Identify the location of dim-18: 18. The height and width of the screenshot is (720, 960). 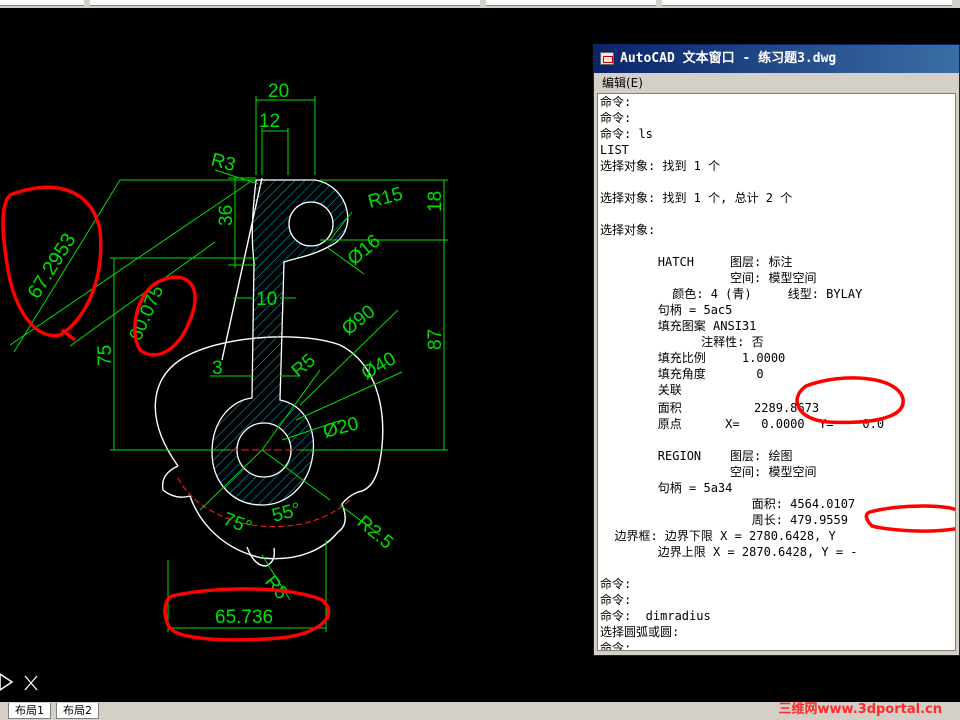
(435, 201).